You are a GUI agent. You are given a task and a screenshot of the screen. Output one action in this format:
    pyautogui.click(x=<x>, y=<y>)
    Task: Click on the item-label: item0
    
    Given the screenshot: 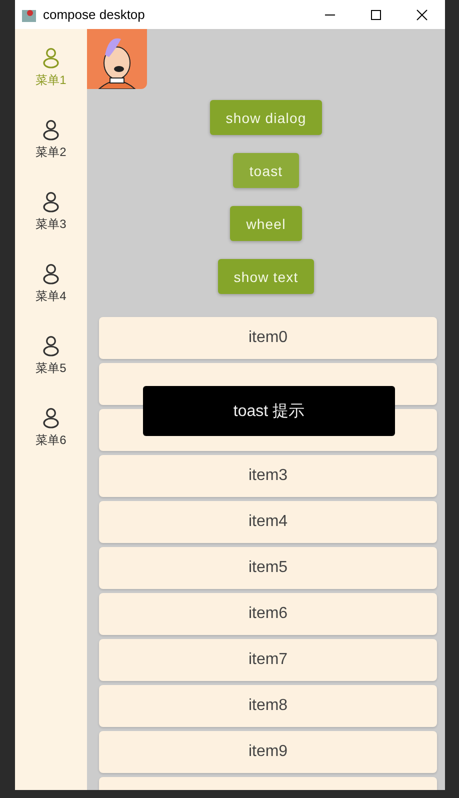 What is the action you would take?
    pyautogui.click(x=268, y=338)
    